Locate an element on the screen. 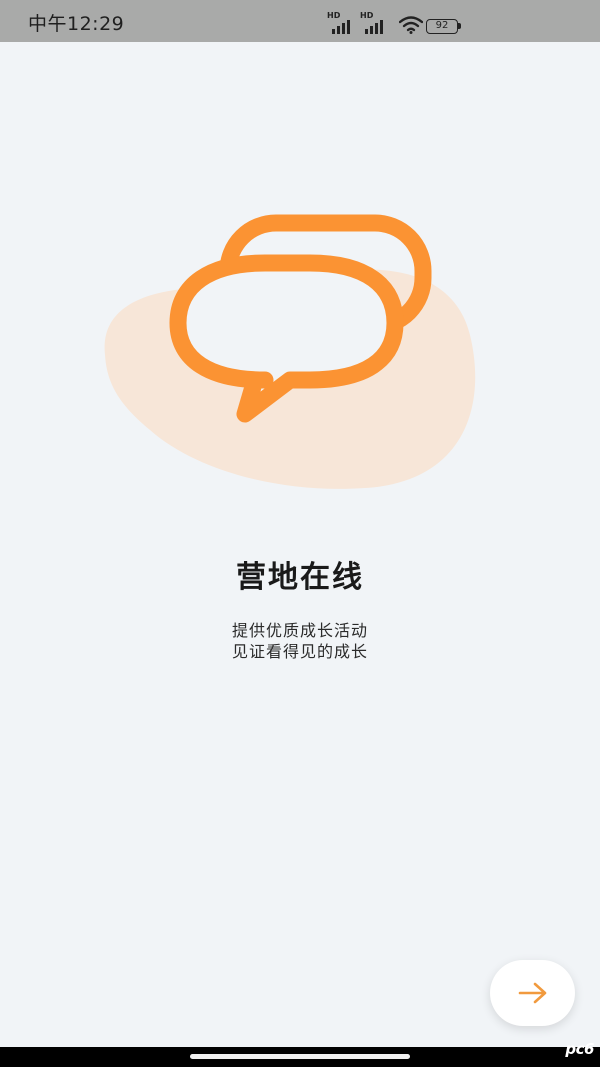 This screenshot has width=600, height=1067. next-button is located at coordinates (532, 993).